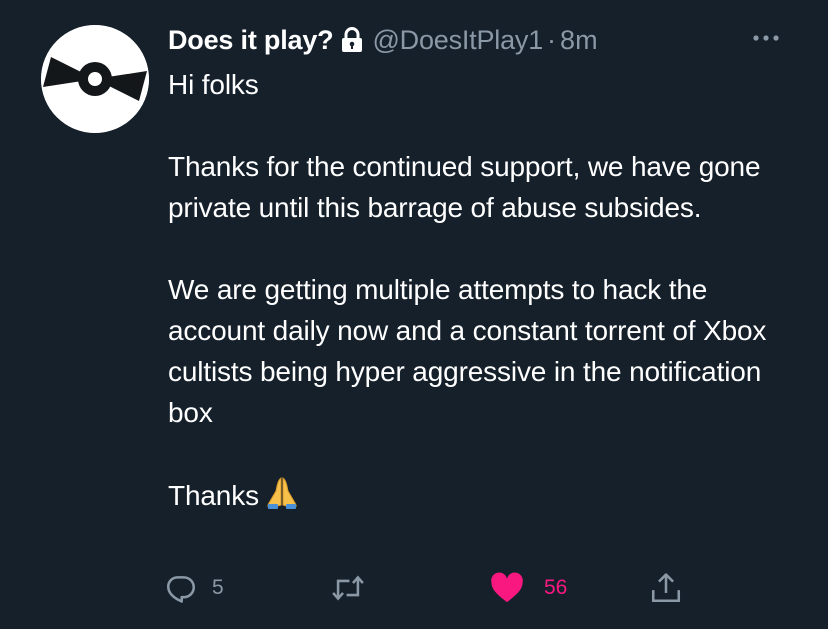 The image size is (828, 629). Describe the element at coordinates (352, 40) in the screenshot. I see `lock-icon` at that location.